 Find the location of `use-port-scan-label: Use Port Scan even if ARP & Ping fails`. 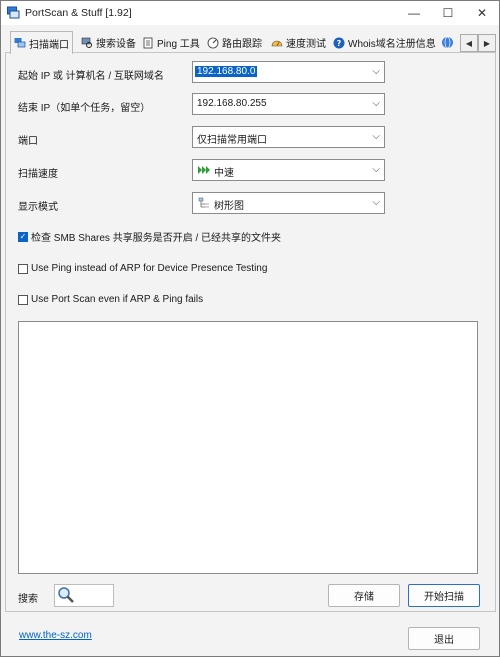

use-port-scan-label: Use Port Scan even if ARP & Ping fails is located at coordinates (117, 299).